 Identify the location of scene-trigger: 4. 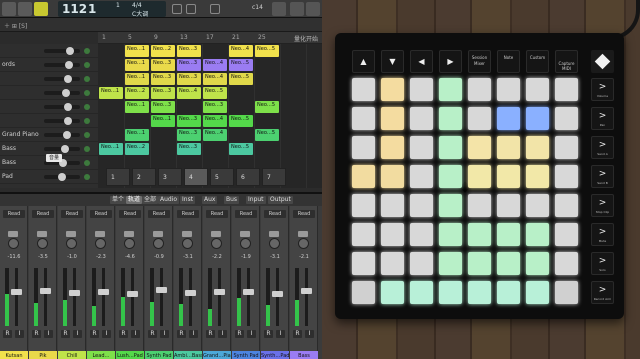
(196, 177).